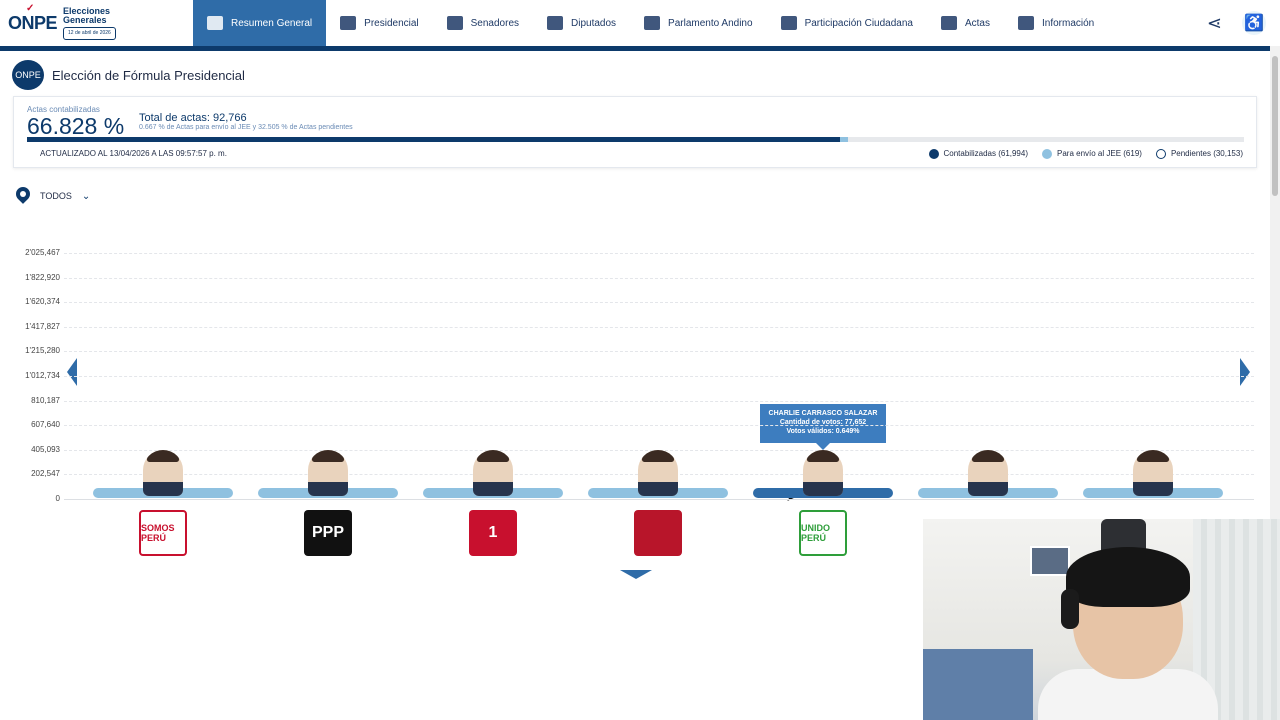  What do you see at coordinates (493, 505) in the screenshot?
I see `candidate-column: 1` at bounding box center [493, 505].